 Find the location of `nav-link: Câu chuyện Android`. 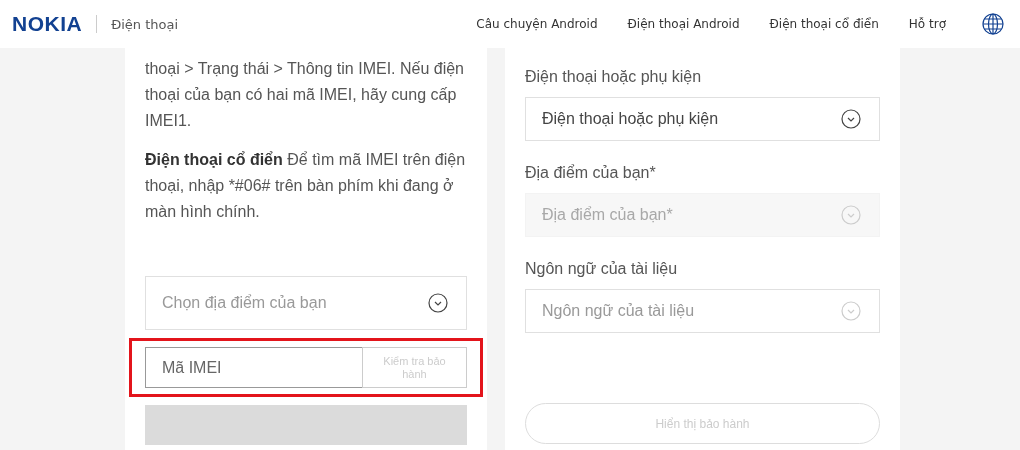

nav-link: Câu chuyện Android is located at coordinates (537, 24).